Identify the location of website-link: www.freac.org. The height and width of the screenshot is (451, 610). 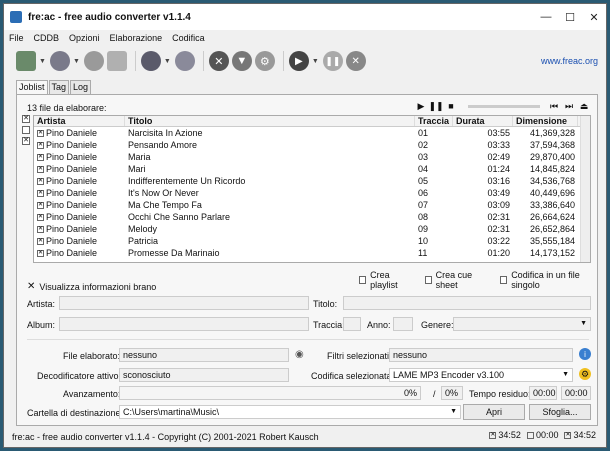
(569, 61).